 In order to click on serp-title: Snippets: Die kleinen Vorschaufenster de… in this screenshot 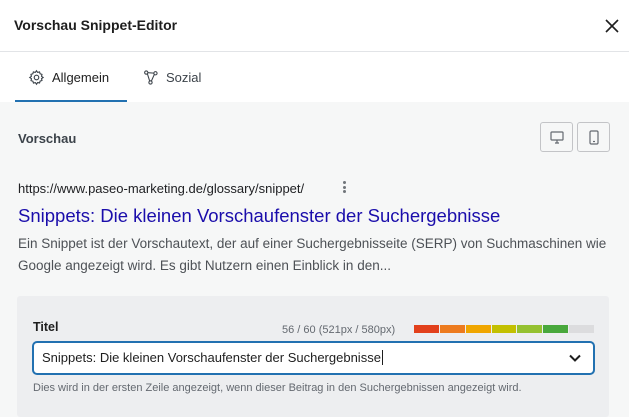, I will do `click(259, 216)`.